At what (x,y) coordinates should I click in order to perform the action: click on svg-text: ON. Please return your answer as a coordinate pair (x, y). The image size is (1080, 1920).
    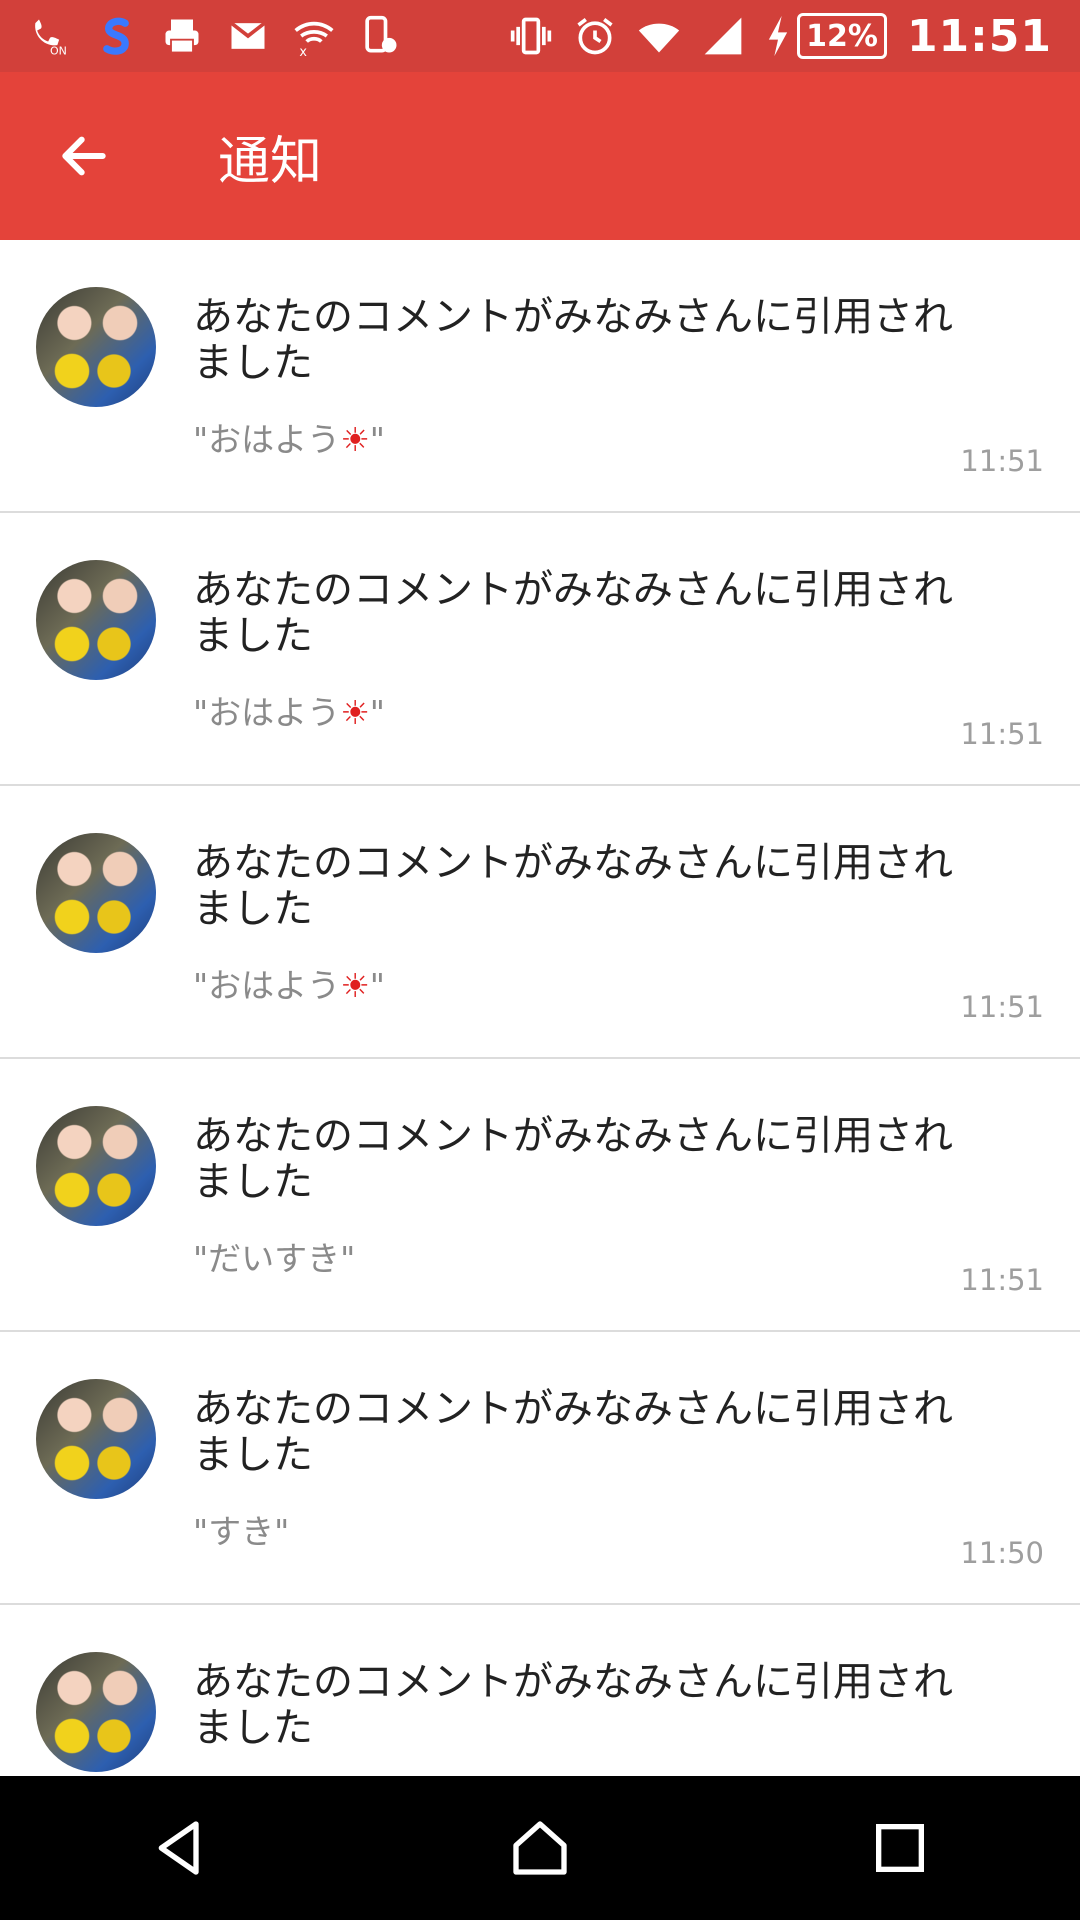
    Looking at the image, I should click on (58, 50).